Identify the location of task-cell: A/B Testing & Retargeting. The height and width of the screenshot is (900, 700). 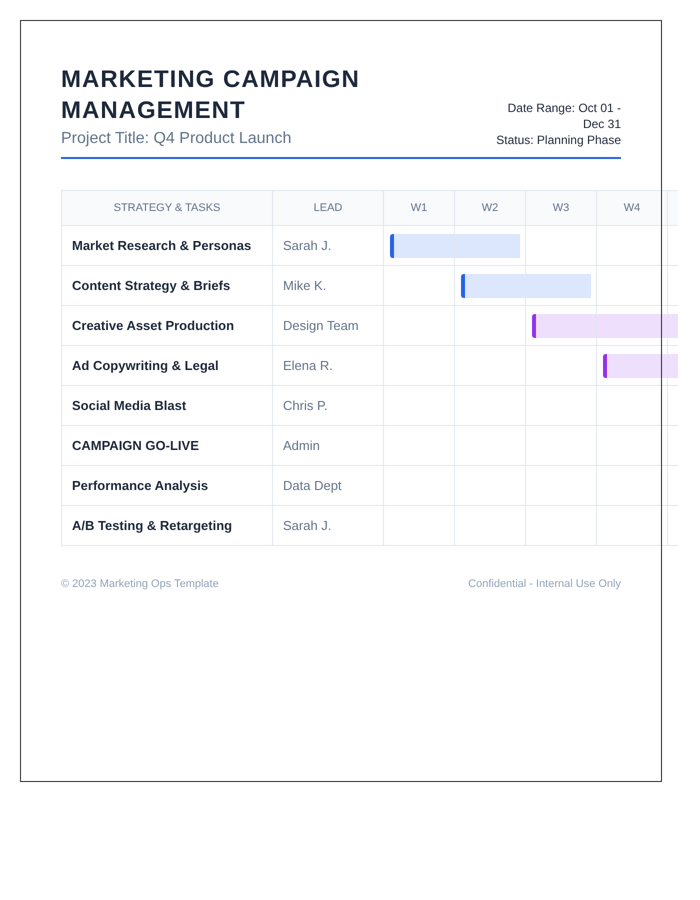
(167, 526).